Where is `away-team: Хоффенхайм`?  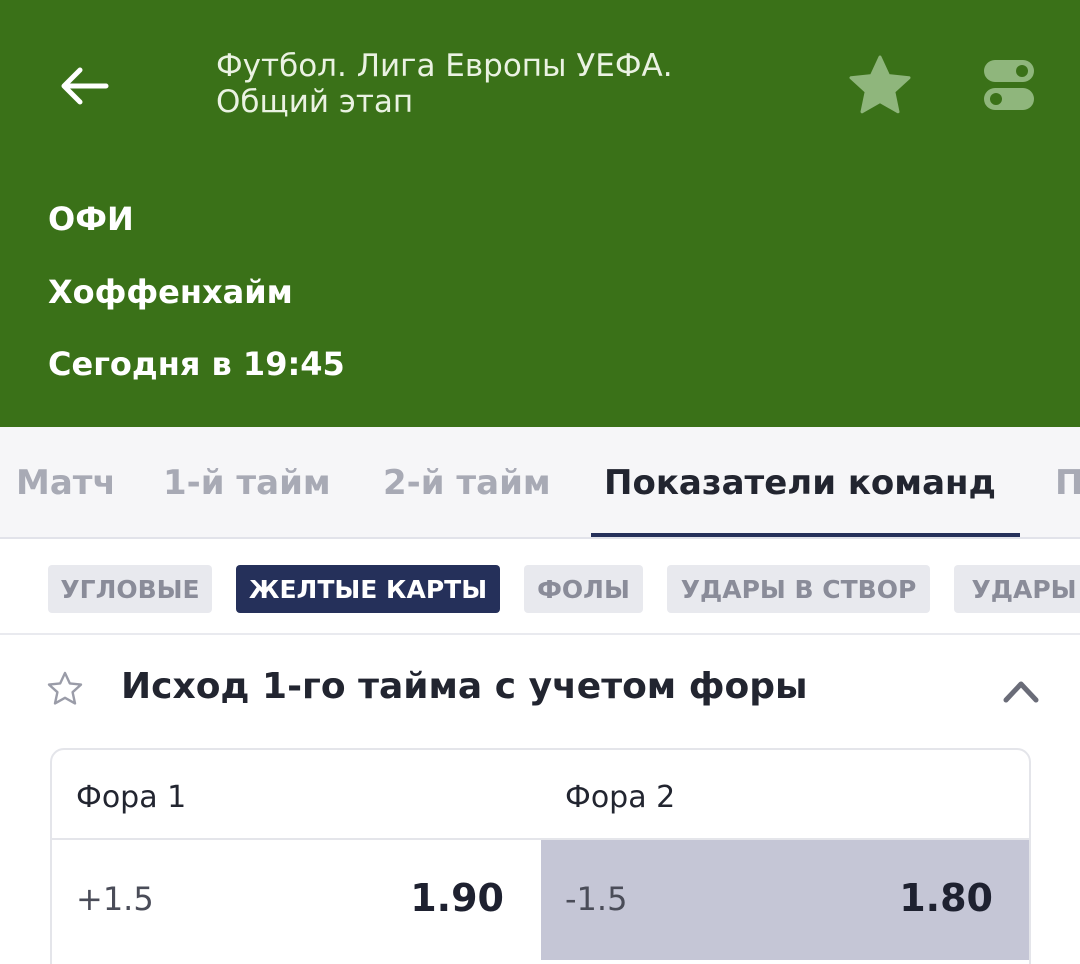
away-team: Хоффенхайм is located at coordinates (170, 292).